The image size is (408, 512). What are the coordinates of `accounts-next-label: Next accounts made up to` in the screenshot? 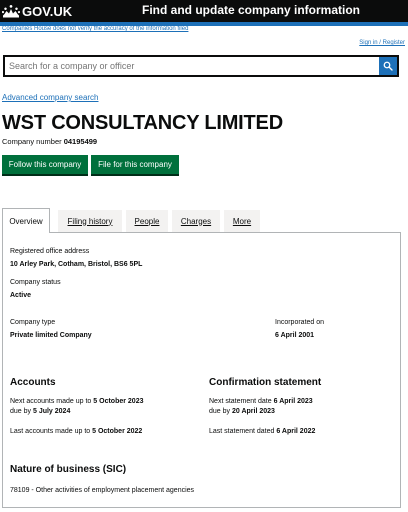 It's located at (51, 401).